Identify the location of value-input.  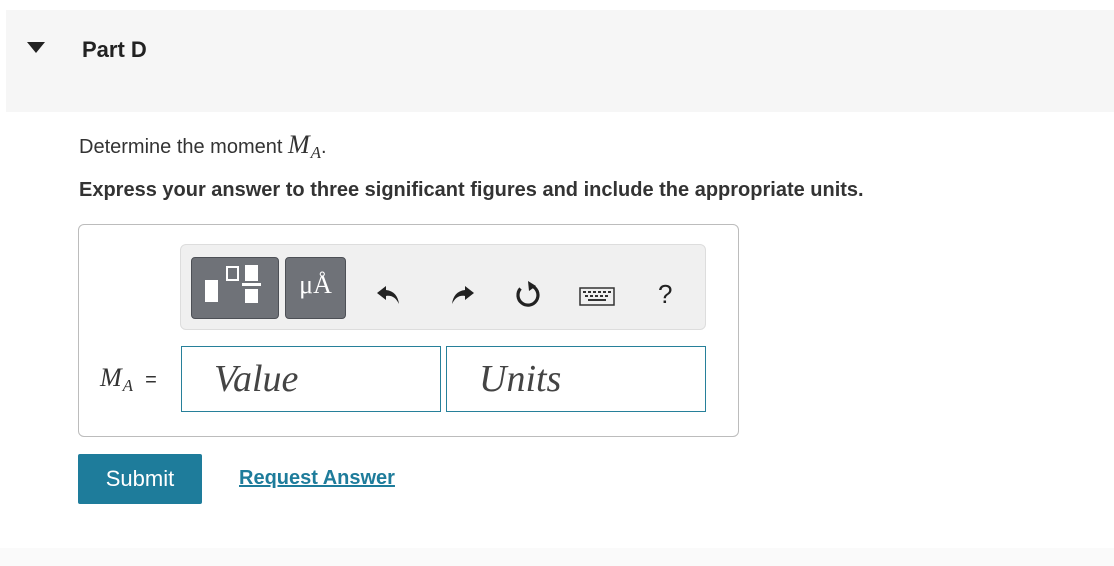
(311, 379).